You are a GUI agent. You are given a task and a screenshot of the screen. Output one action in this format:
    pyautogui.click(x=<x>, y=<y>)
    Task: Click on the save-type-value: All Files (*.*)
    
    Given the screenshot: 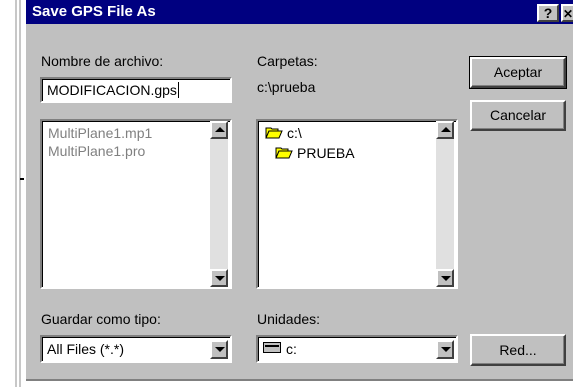 What is the action you would take?
    pyautogui.click(x=86, y=349)
    